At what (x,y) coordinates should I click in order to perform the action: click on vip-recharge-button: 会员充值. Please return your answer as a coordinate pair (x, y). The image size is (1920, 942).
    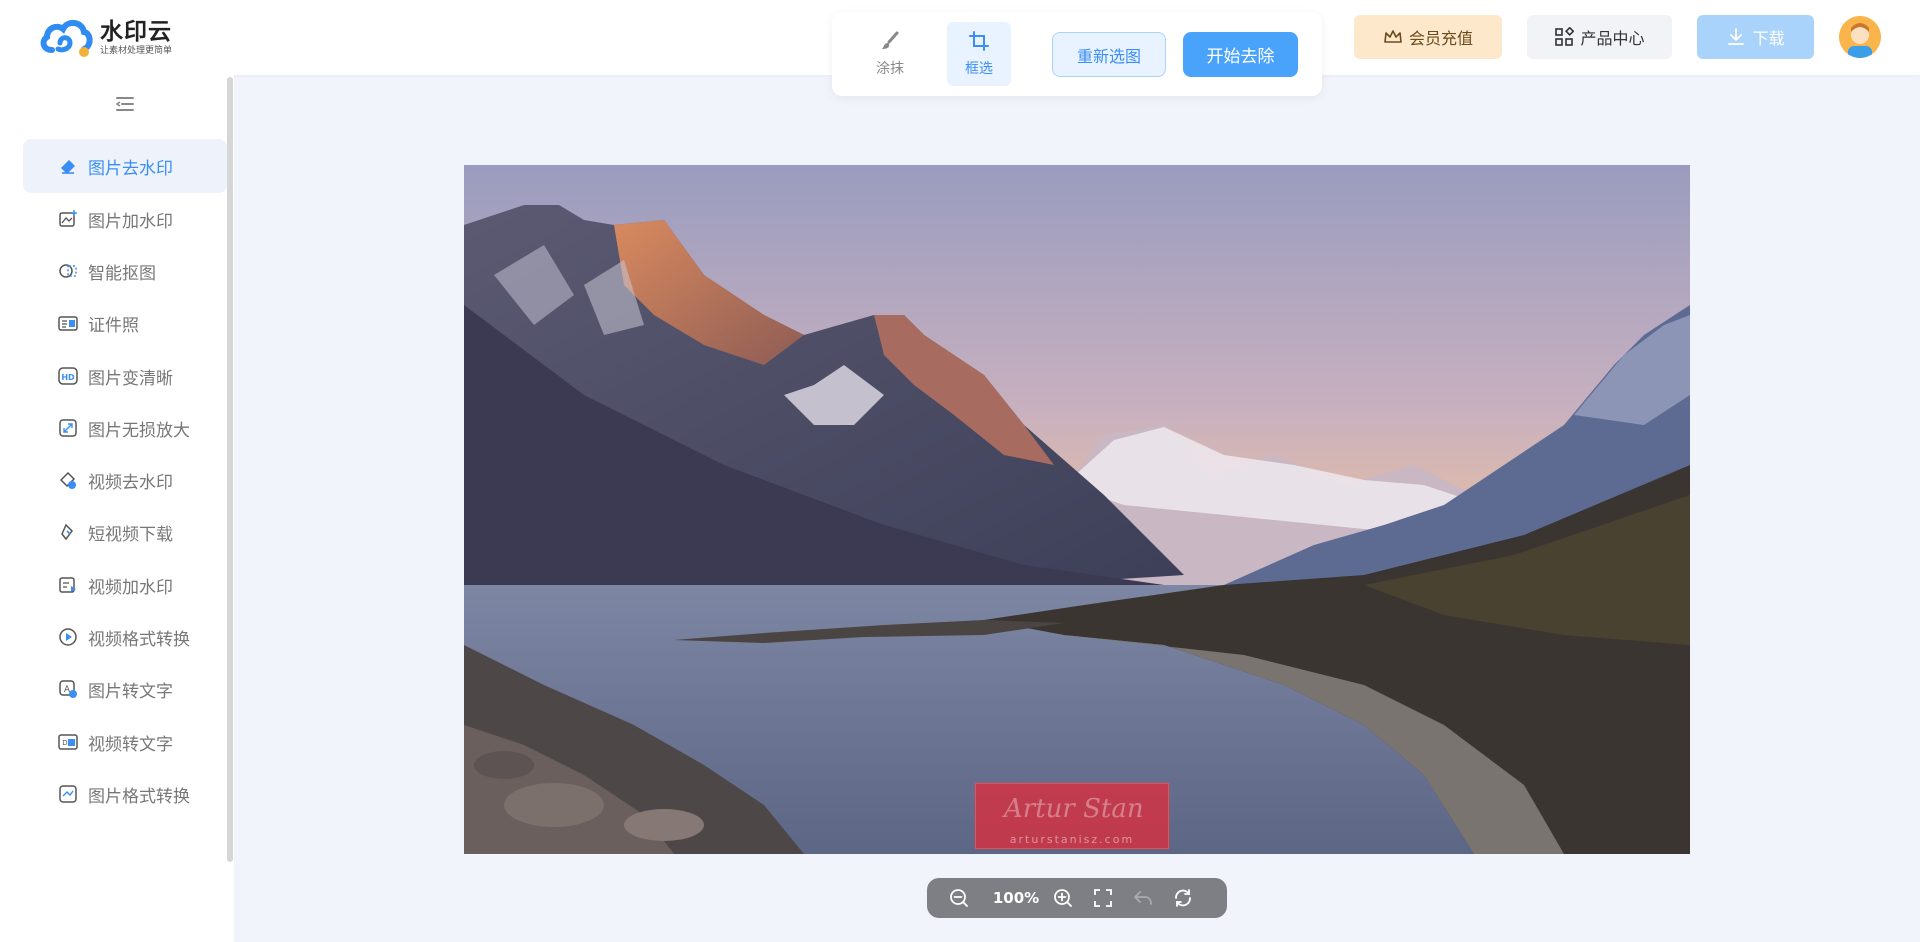
    Looking at the image, I should click on (1428, 37).